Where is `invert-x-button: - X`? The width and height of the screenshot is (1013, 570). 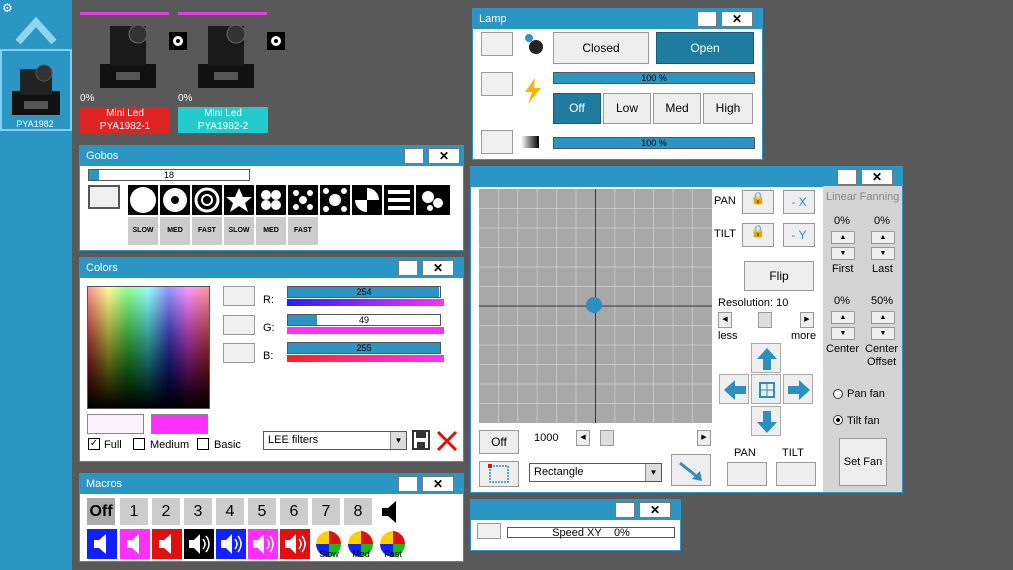 invert-x-button: - X is located at coordinates (799, 202).